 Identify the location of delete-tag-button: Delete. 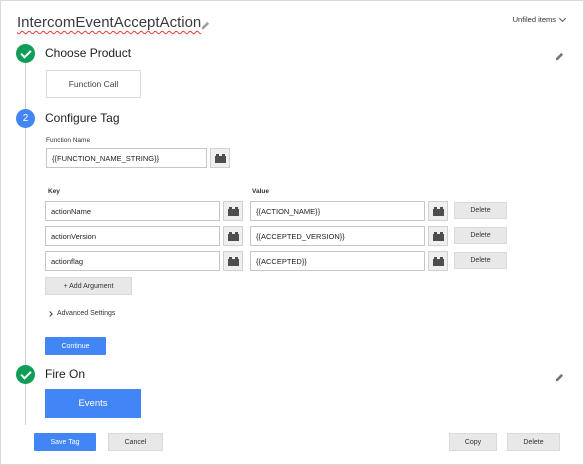
(533, 442).